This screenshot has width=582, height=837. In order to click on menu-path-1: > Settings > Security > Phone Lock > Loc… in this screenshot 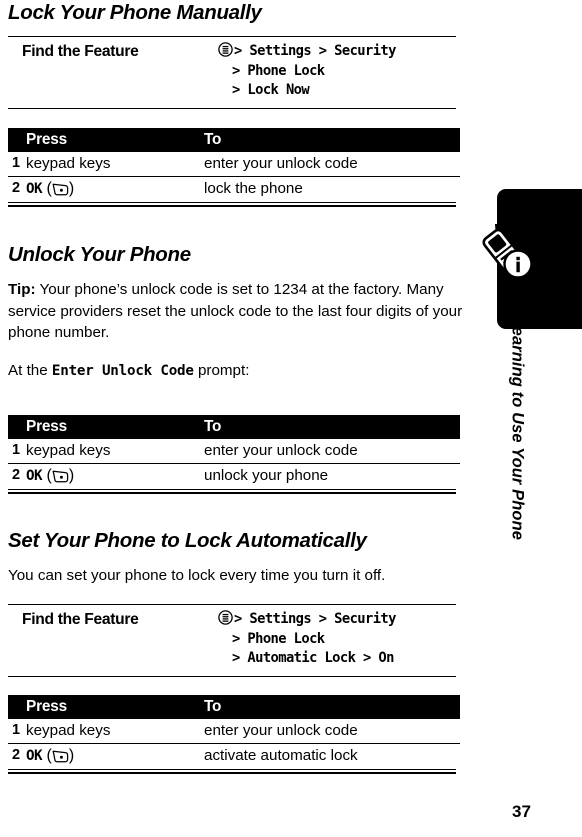, I will do `click(337, 71)`.